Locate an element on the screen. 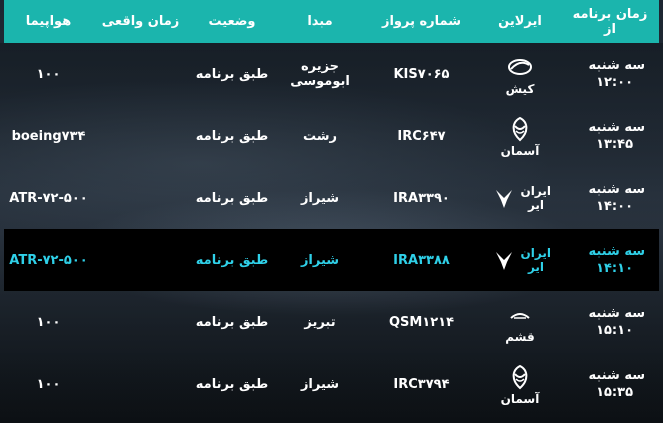 This screenshot has width=663, height=423. scheduled-cell: سه شنبه ۱۴:۱۰ is located at coordinates (610, 260).